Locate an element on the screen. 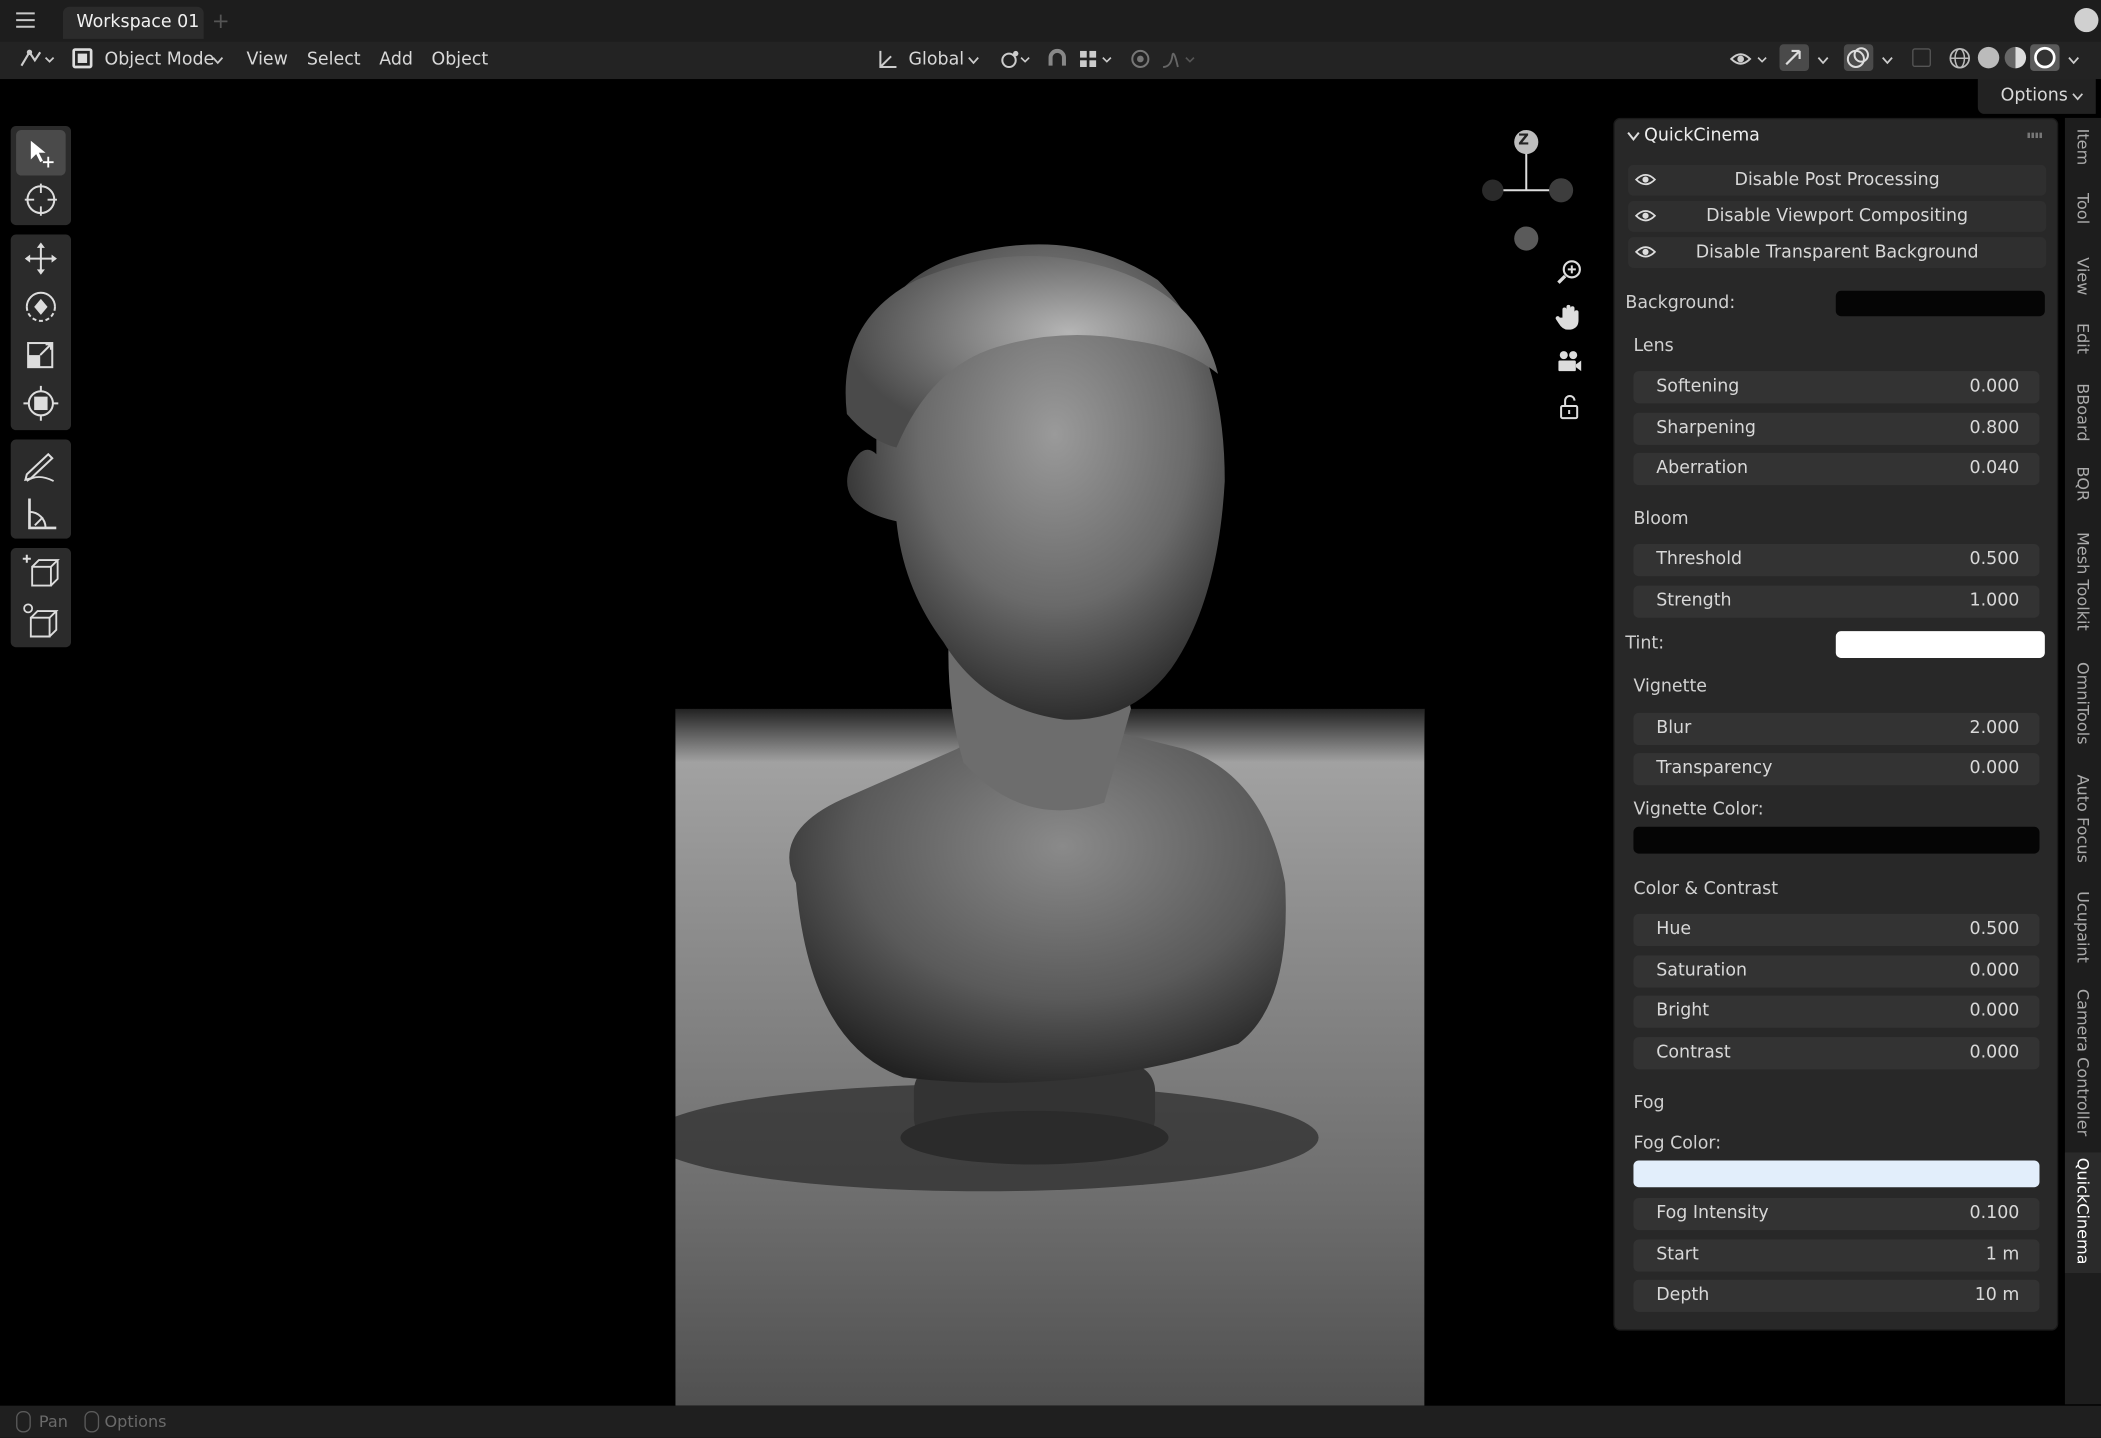 The height and width of the screenshot is (1438, 2101). toggle-label: Disable Transparent Background is located at coordinates (1837, 252).